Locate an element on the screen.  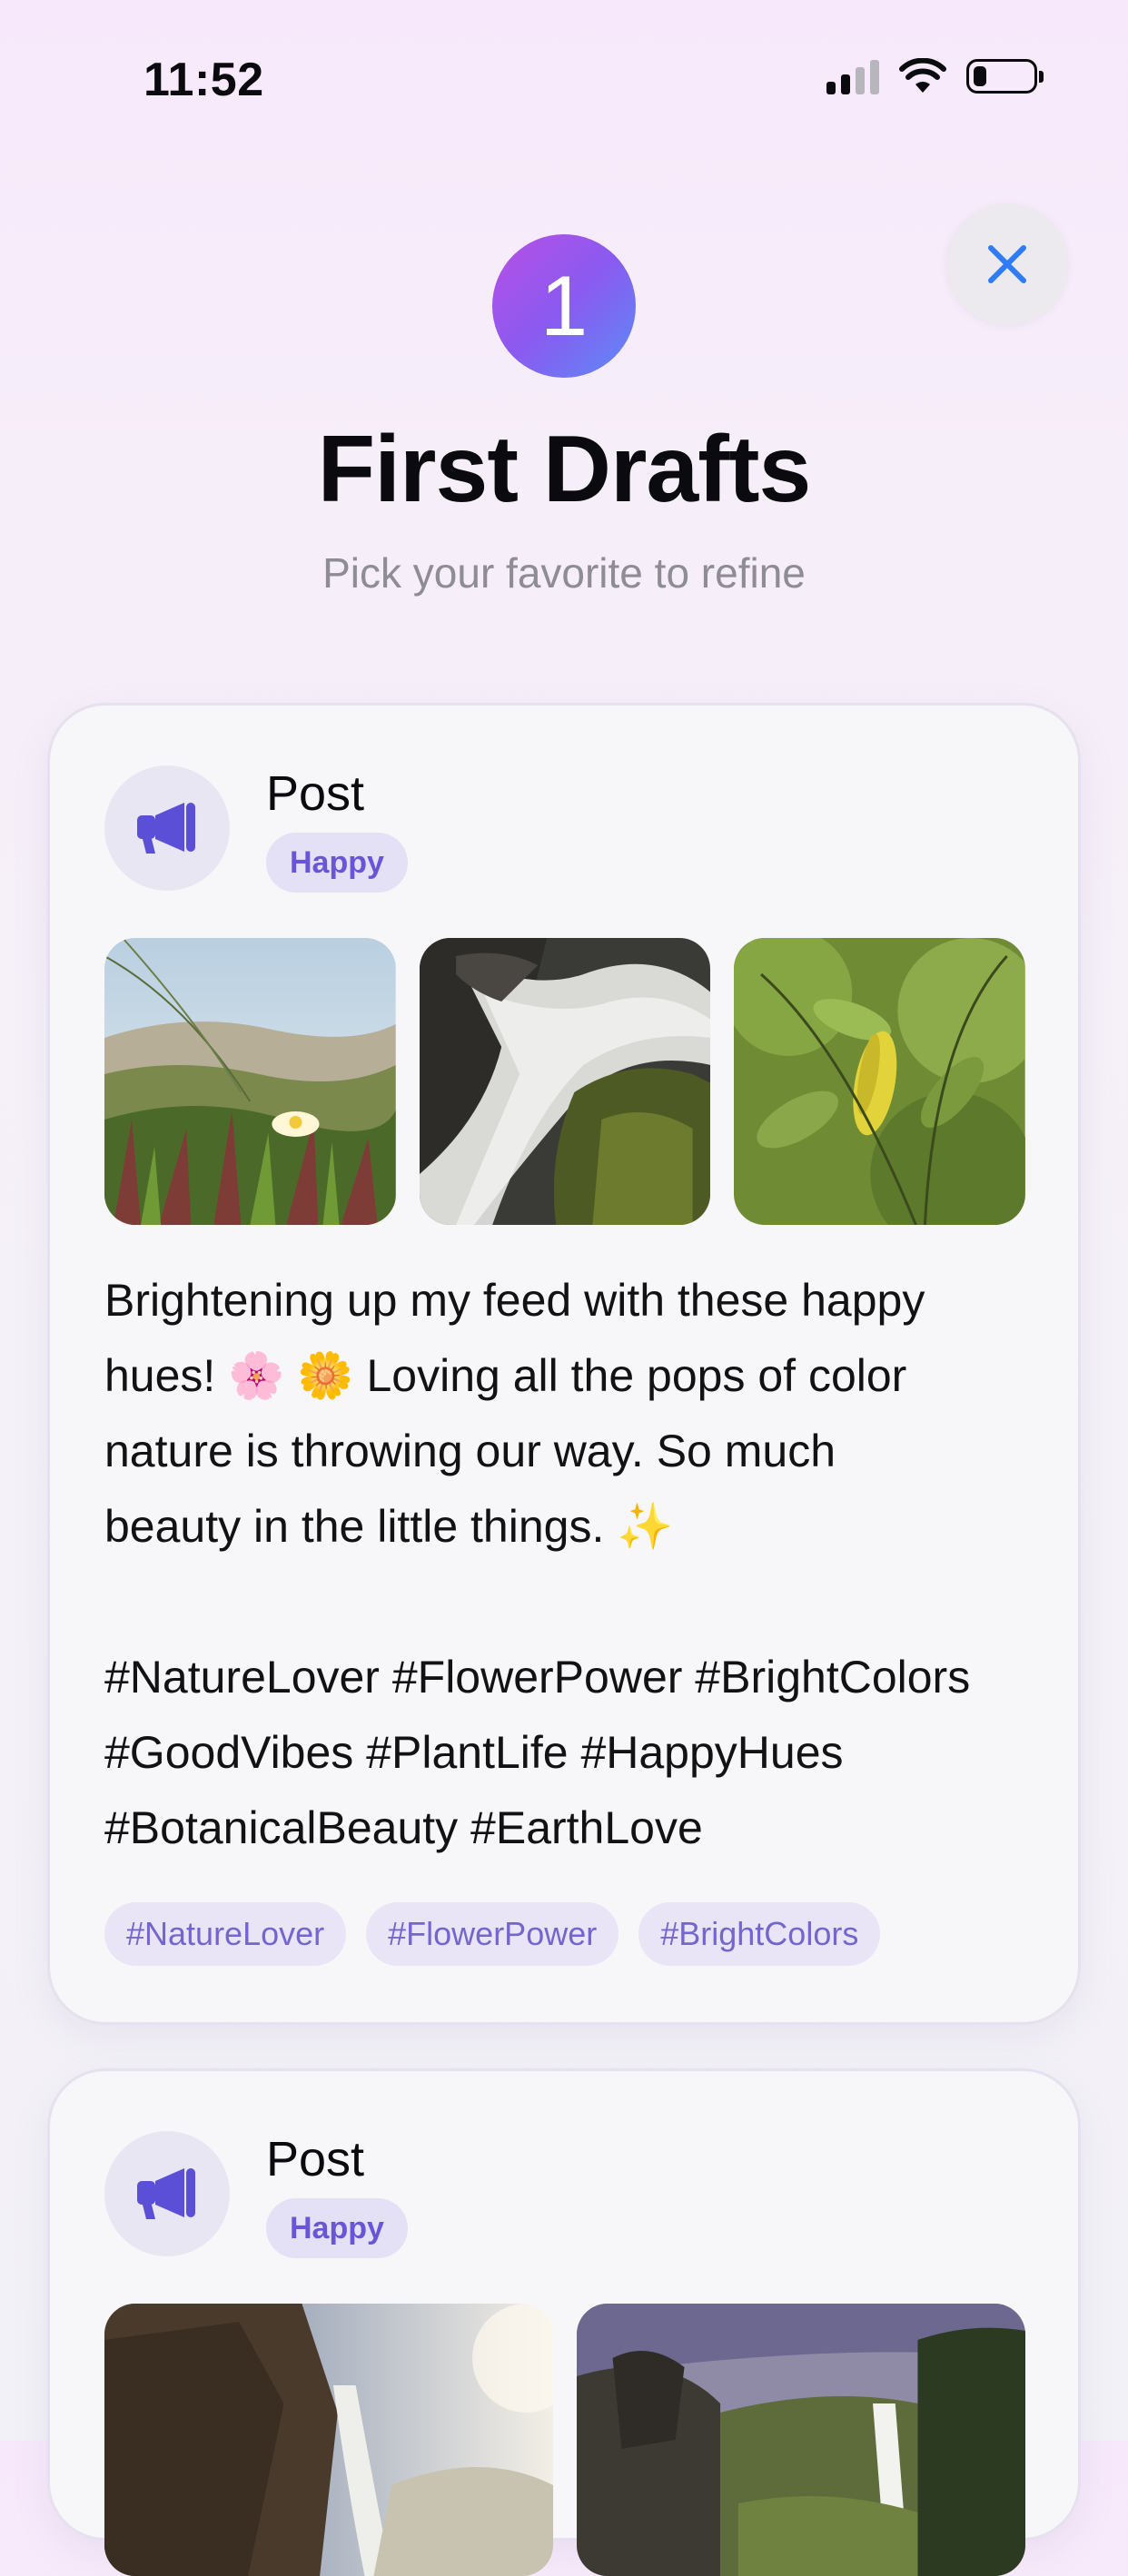
cellular-signal-icon is located at coordinates (852, 76).